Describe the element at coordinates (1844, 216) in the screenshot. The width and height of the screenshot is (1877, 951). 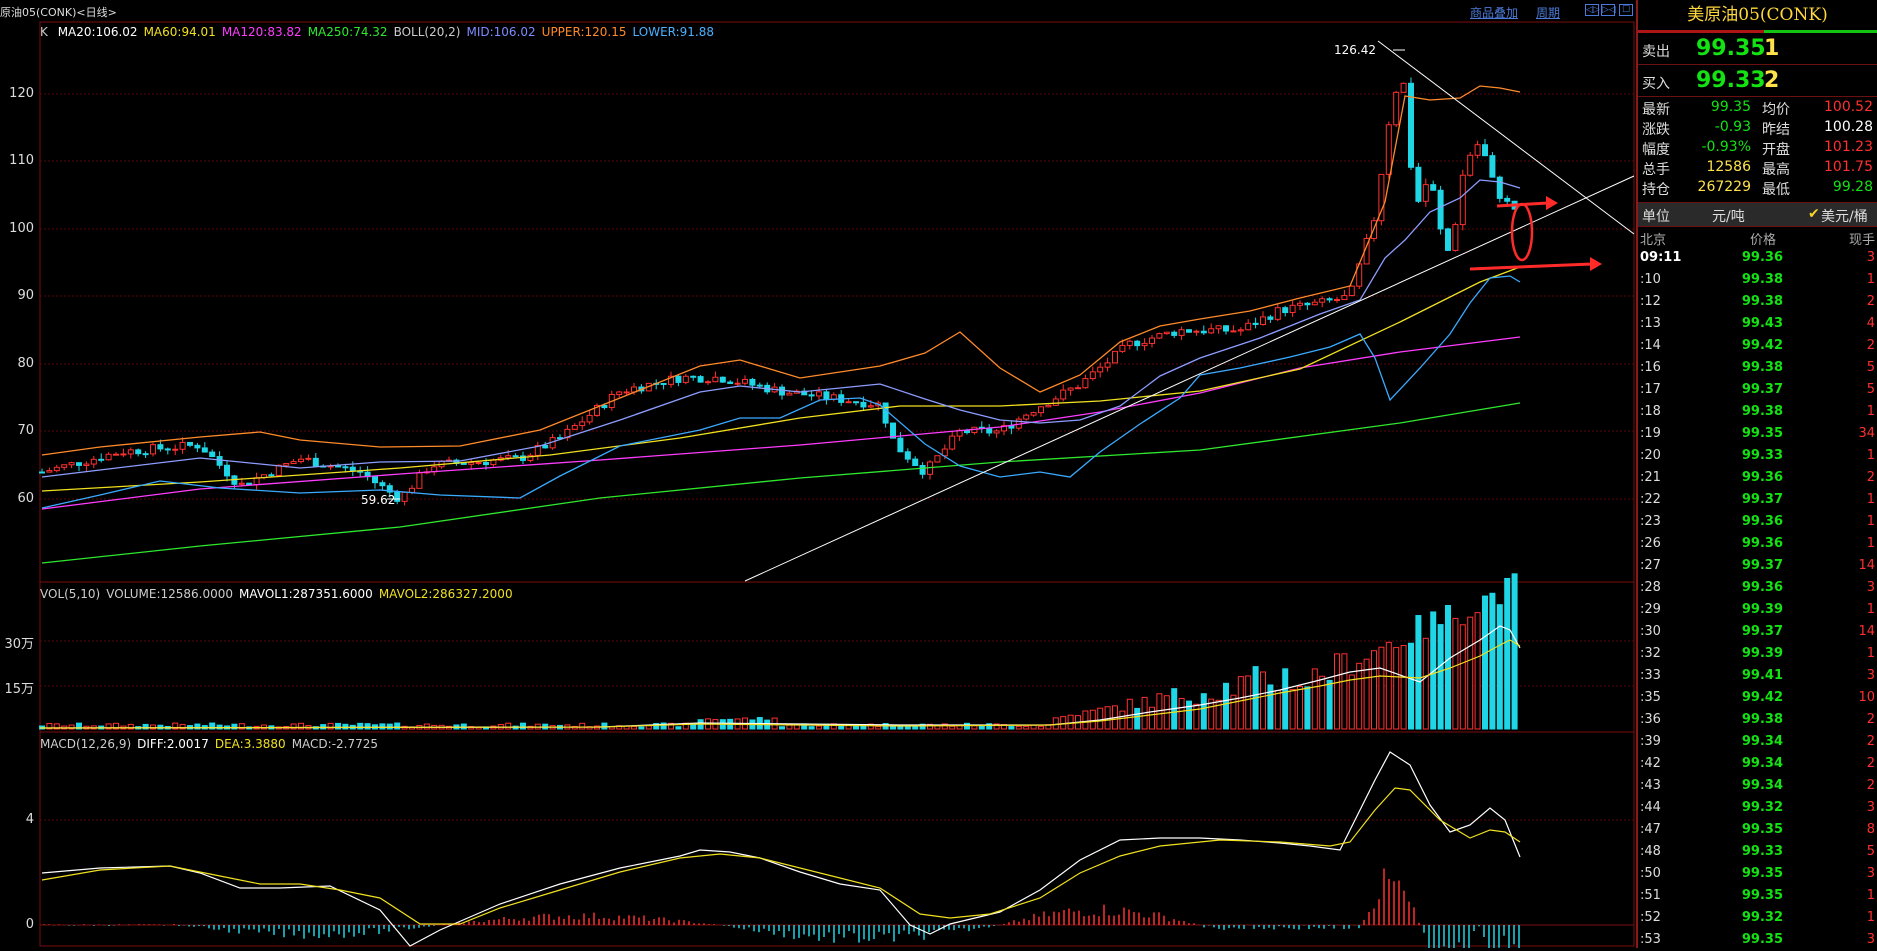
I see `unit-option-usd-barrel: 美元/桶` at that location.